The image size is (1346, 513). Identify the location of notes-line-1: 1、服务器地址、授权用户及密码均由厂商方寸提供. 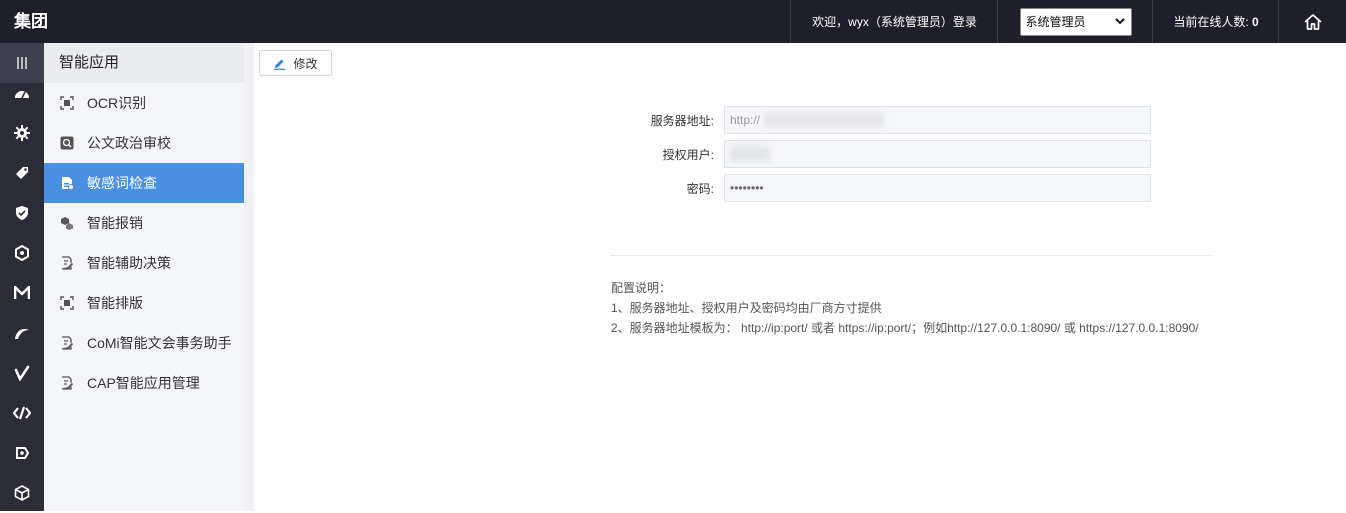
(746, 308).